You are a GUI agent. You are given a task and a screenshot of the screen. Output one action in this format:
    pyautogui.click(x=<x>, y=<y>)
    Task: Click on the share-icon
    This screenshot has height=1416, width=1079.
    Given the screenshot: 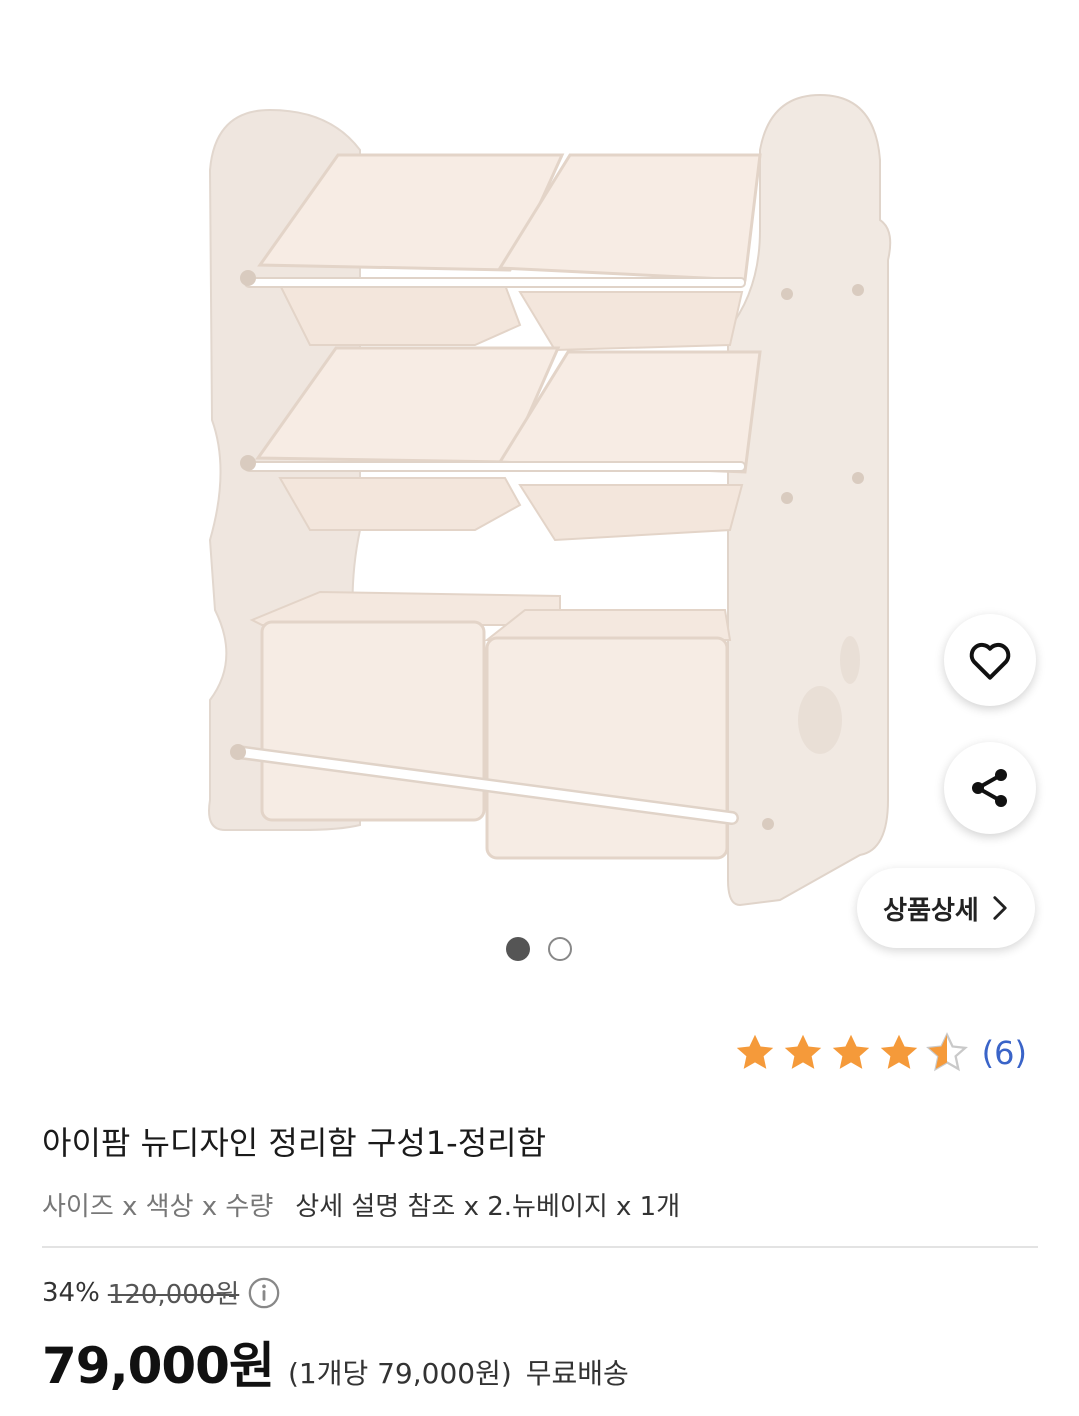 What is the action you would take?
    pyautogui.click(x=989, y=788)
    